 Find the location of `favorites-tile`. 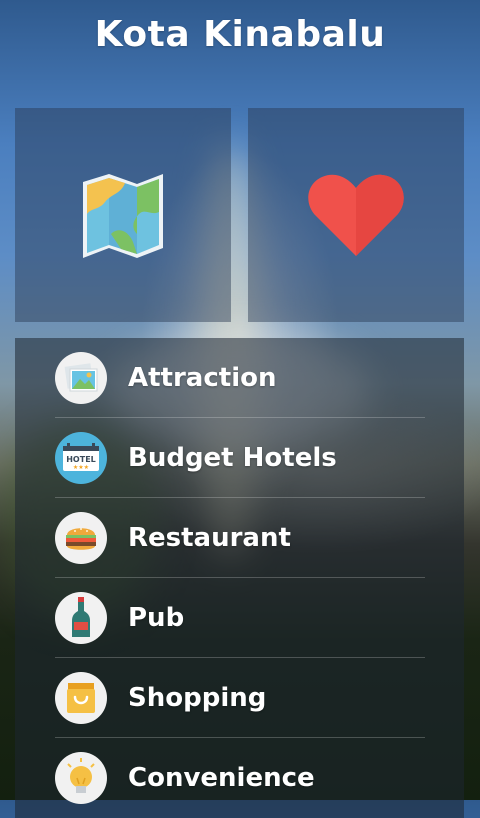

favorites-tile is located at coordinates (356, 215).